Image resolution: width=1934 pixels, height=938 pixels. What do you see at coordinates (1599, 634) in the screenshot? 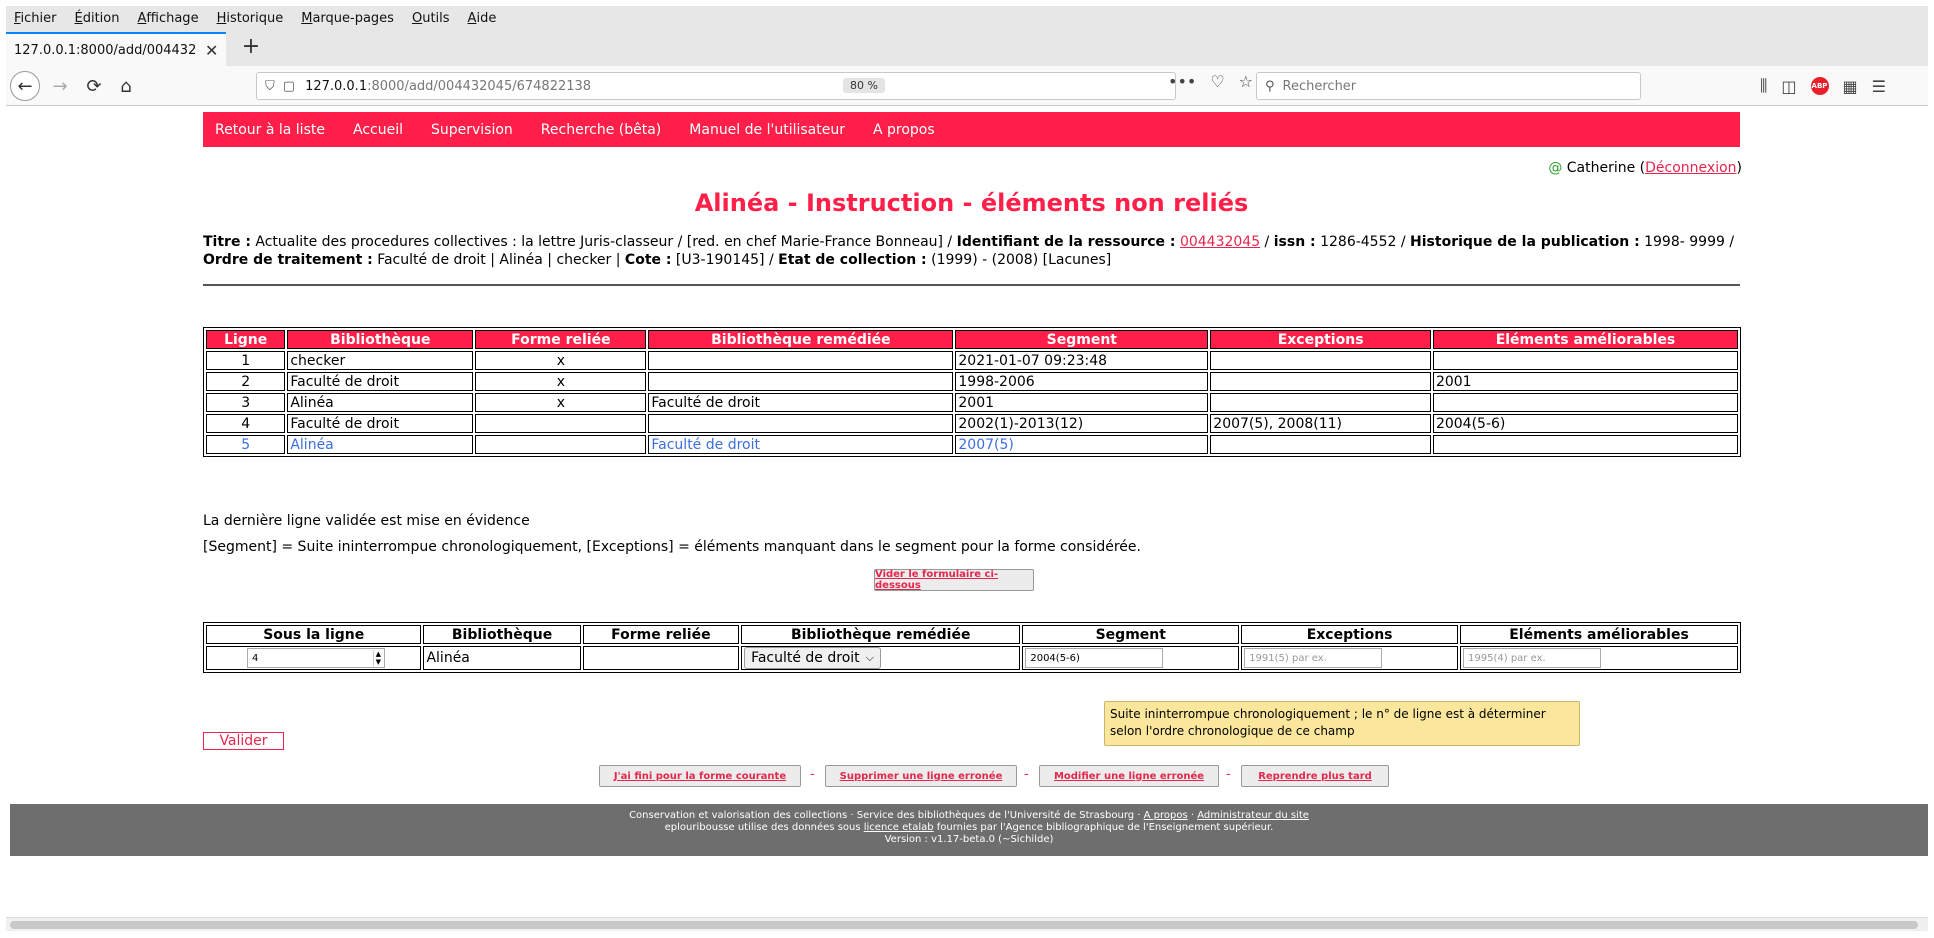
I see `col-header: Eléments améliorables` at bounding box center [1599, 634].